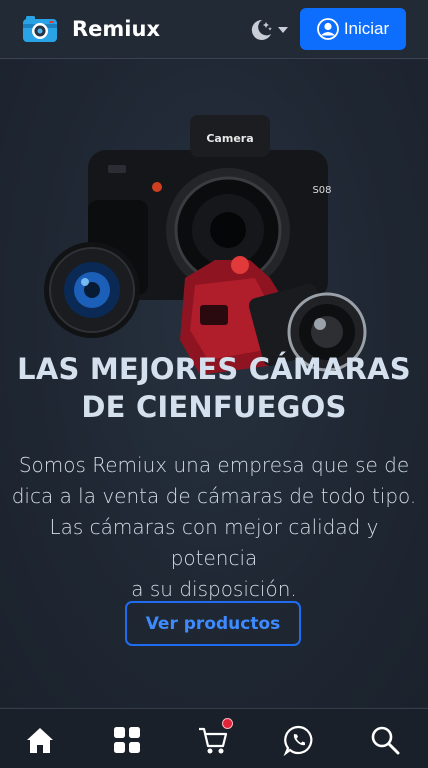 This screenshot has width=428, height=768. Describe the element at coordinates (40, 740) in the screenshot. I see `home-icon` at that location.